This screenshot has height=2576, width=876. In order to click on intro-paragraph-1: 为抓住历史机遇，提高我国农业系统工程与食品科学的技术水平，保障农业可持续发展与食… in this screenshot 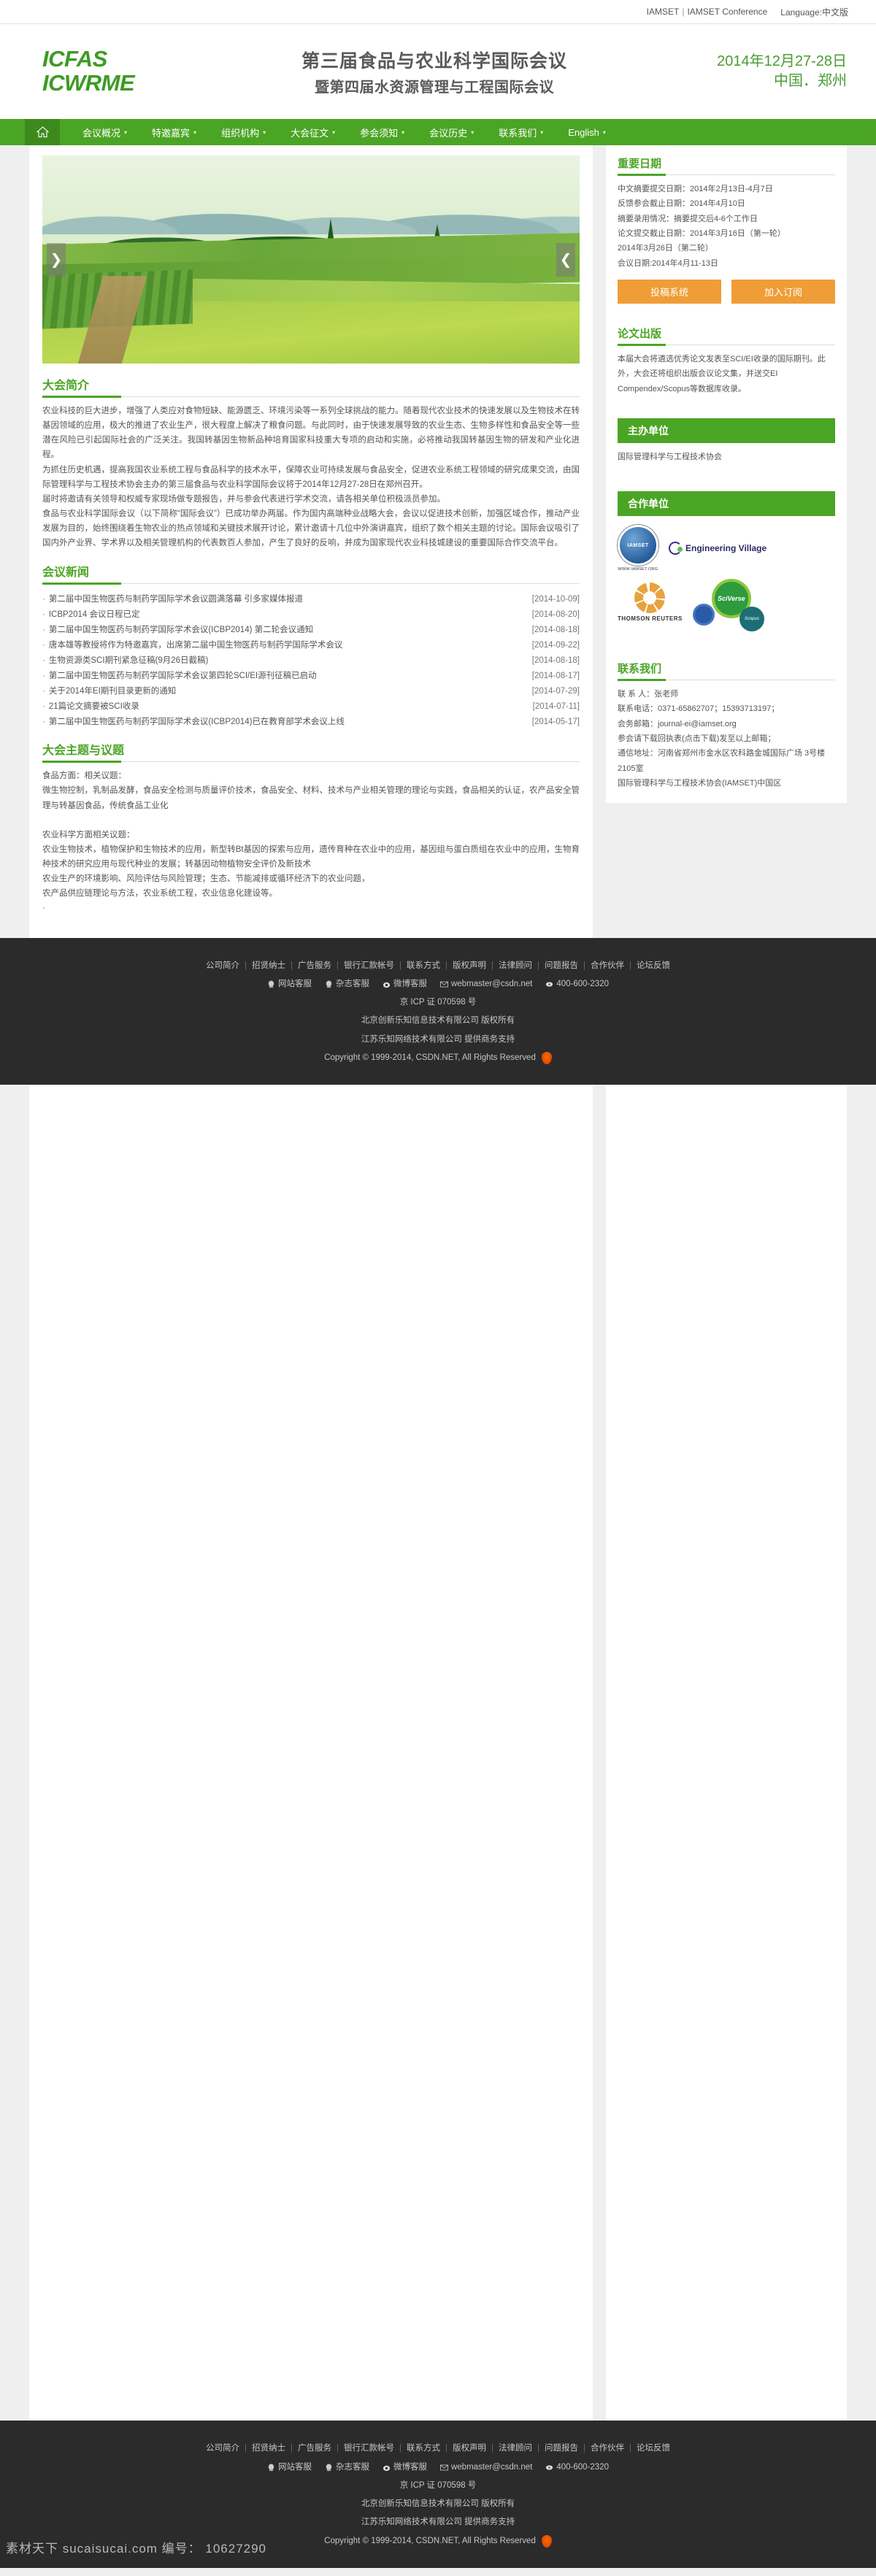, I will do `click(311, 477)`.